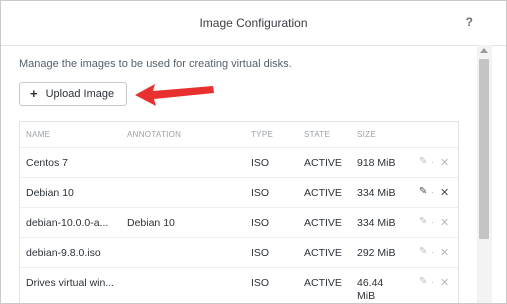 The height and width of the screenshot is (304, 507). Describe the element at coordinates (151, 223) in the screenshot. I see `cell-annotation: Debian 10` at that location.